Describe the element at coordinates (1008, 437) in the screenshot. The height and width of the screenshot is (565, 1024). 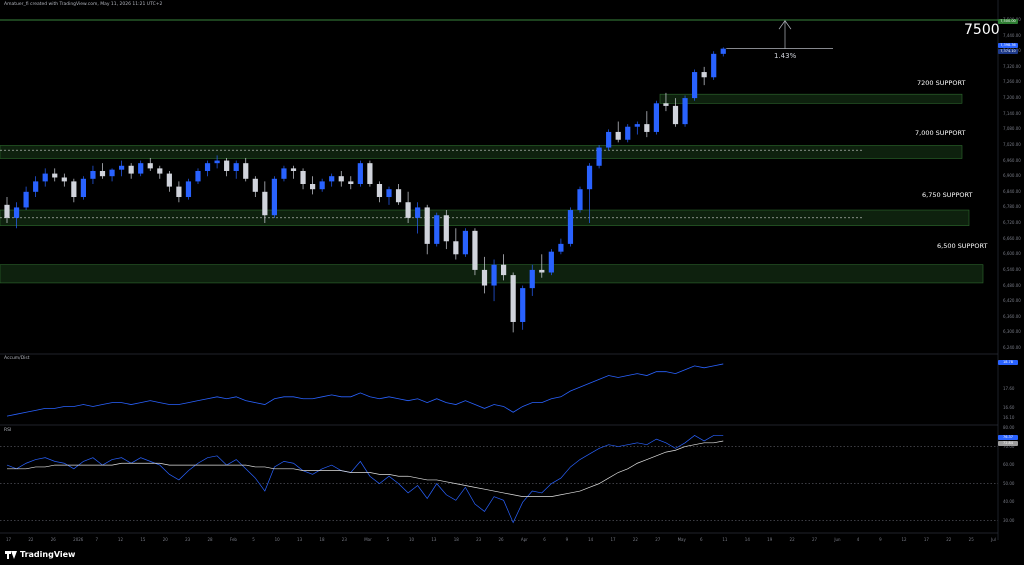
I see `rsi-value-badge: 76.37` at that location.